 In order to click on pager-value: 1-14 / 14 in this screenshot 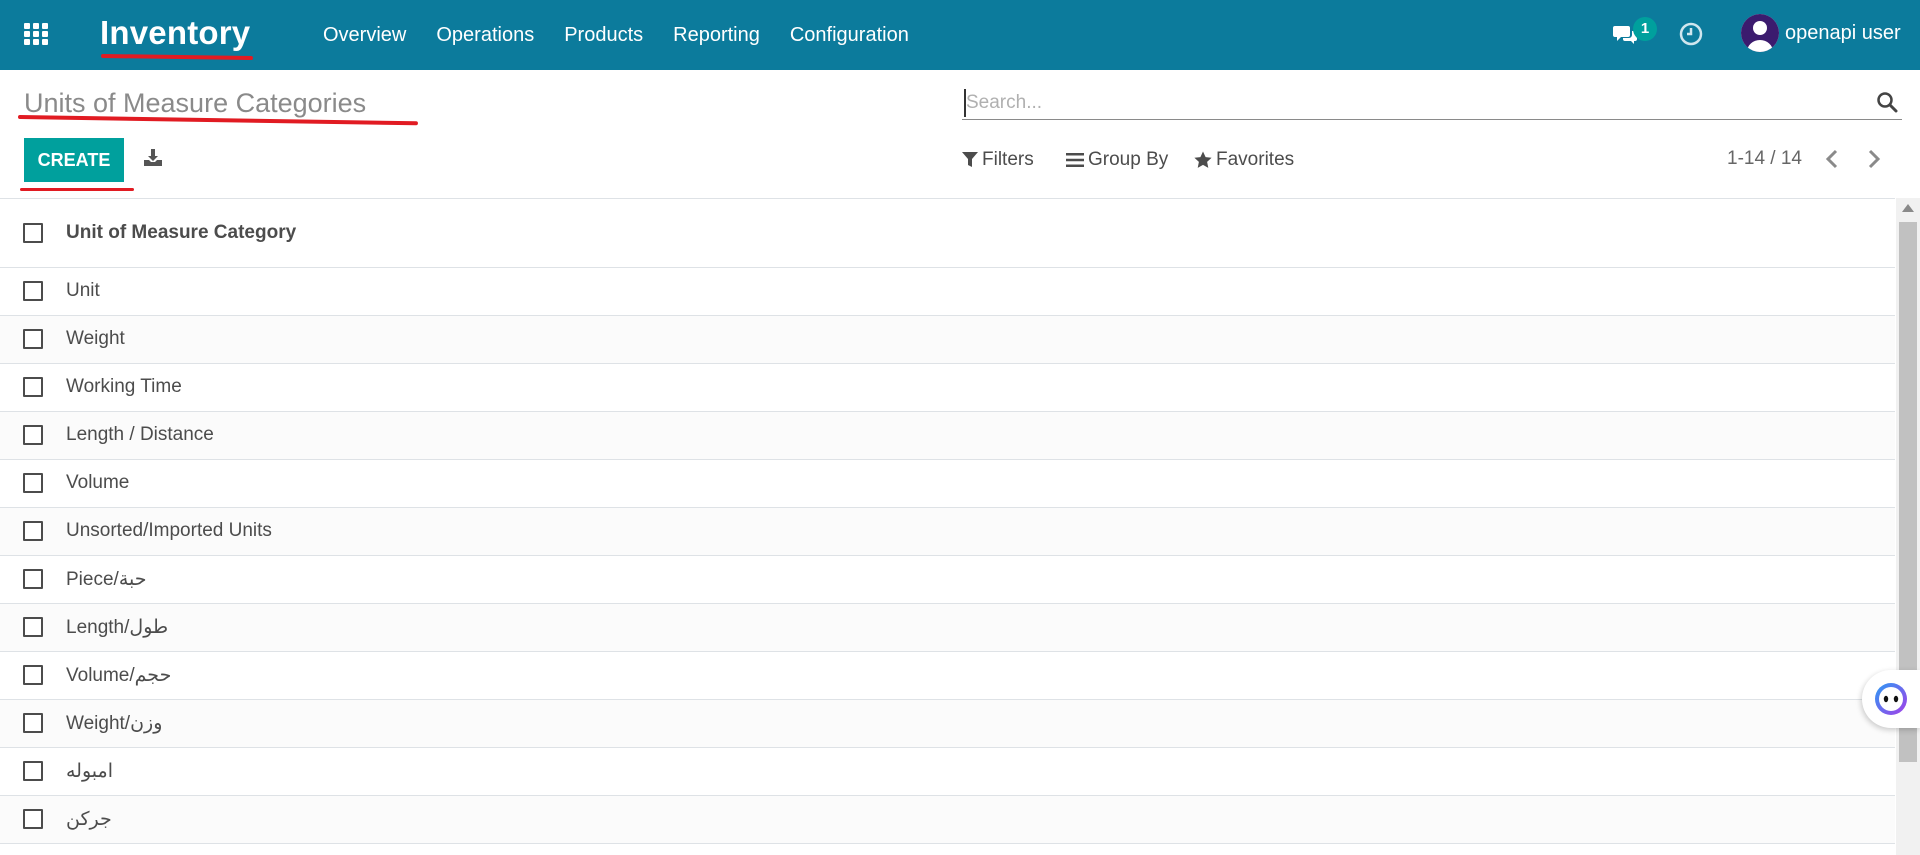, I will do `click(1764, 159)`.